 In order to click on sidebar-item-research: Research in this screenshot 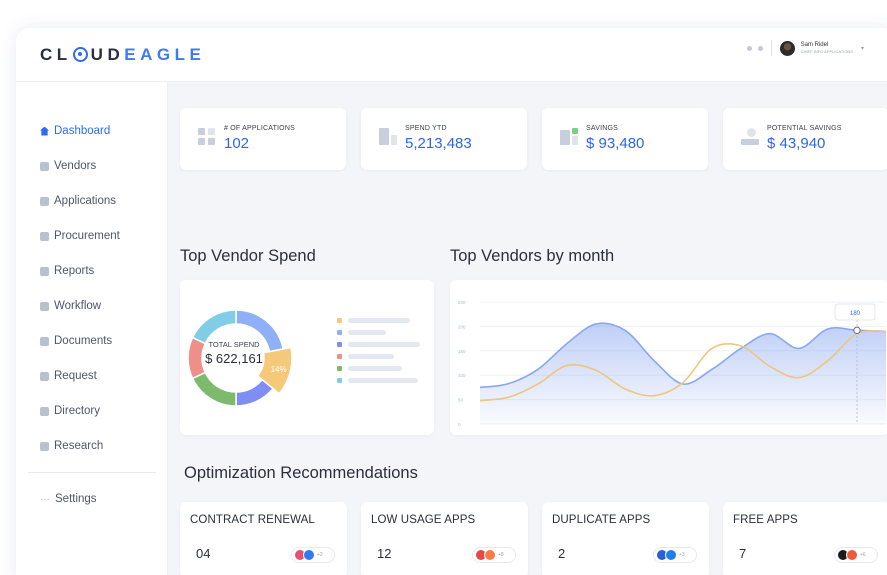, I will do `click(71, 446)`.